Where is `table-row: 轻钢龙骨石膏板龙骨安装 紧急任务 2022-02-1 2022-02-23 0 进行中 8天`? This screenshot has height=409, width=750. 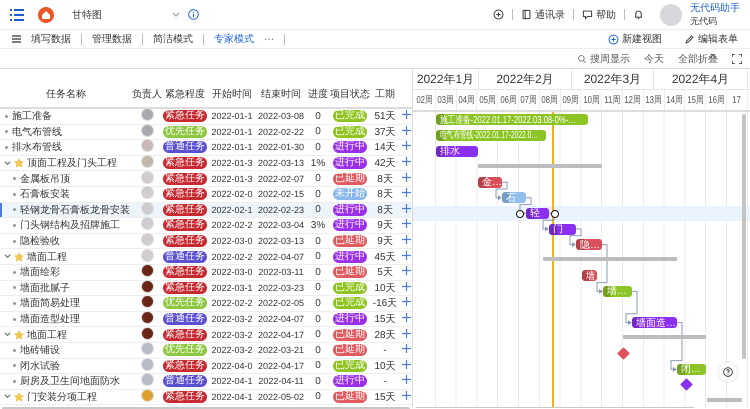
table-row: 轻钢龙骨石膏板龙骨安装 紧急任务 2022-02-1 2022-02-23 0 进行中 8天 is located at coordinates (206, 210).